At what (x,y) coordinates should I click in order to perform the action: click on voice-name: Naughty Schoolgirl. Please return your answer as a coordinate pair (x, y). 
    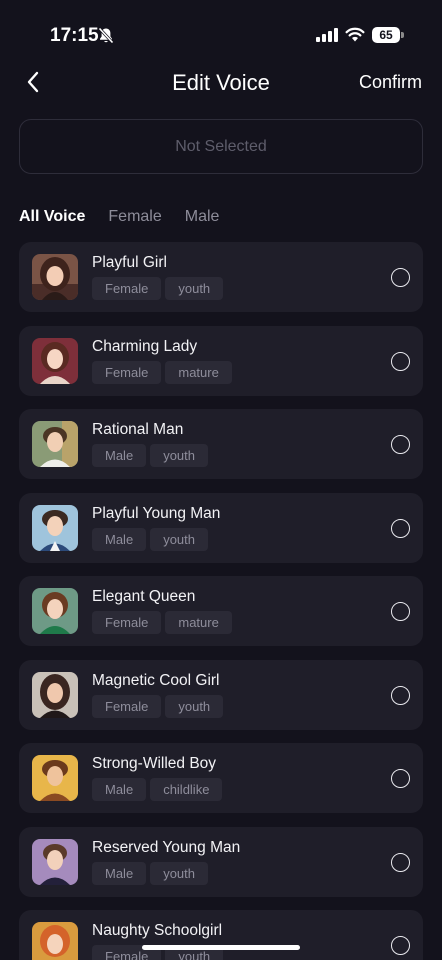
    Looking at the image, I should click on (157, 930).